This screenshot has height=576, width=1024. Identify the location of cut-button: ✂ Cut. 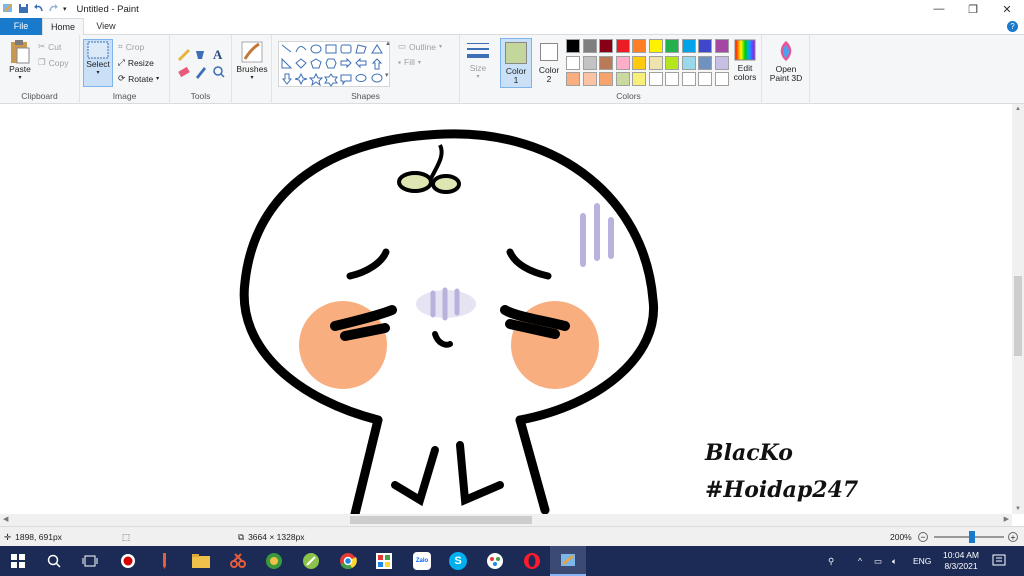
(49, 46).